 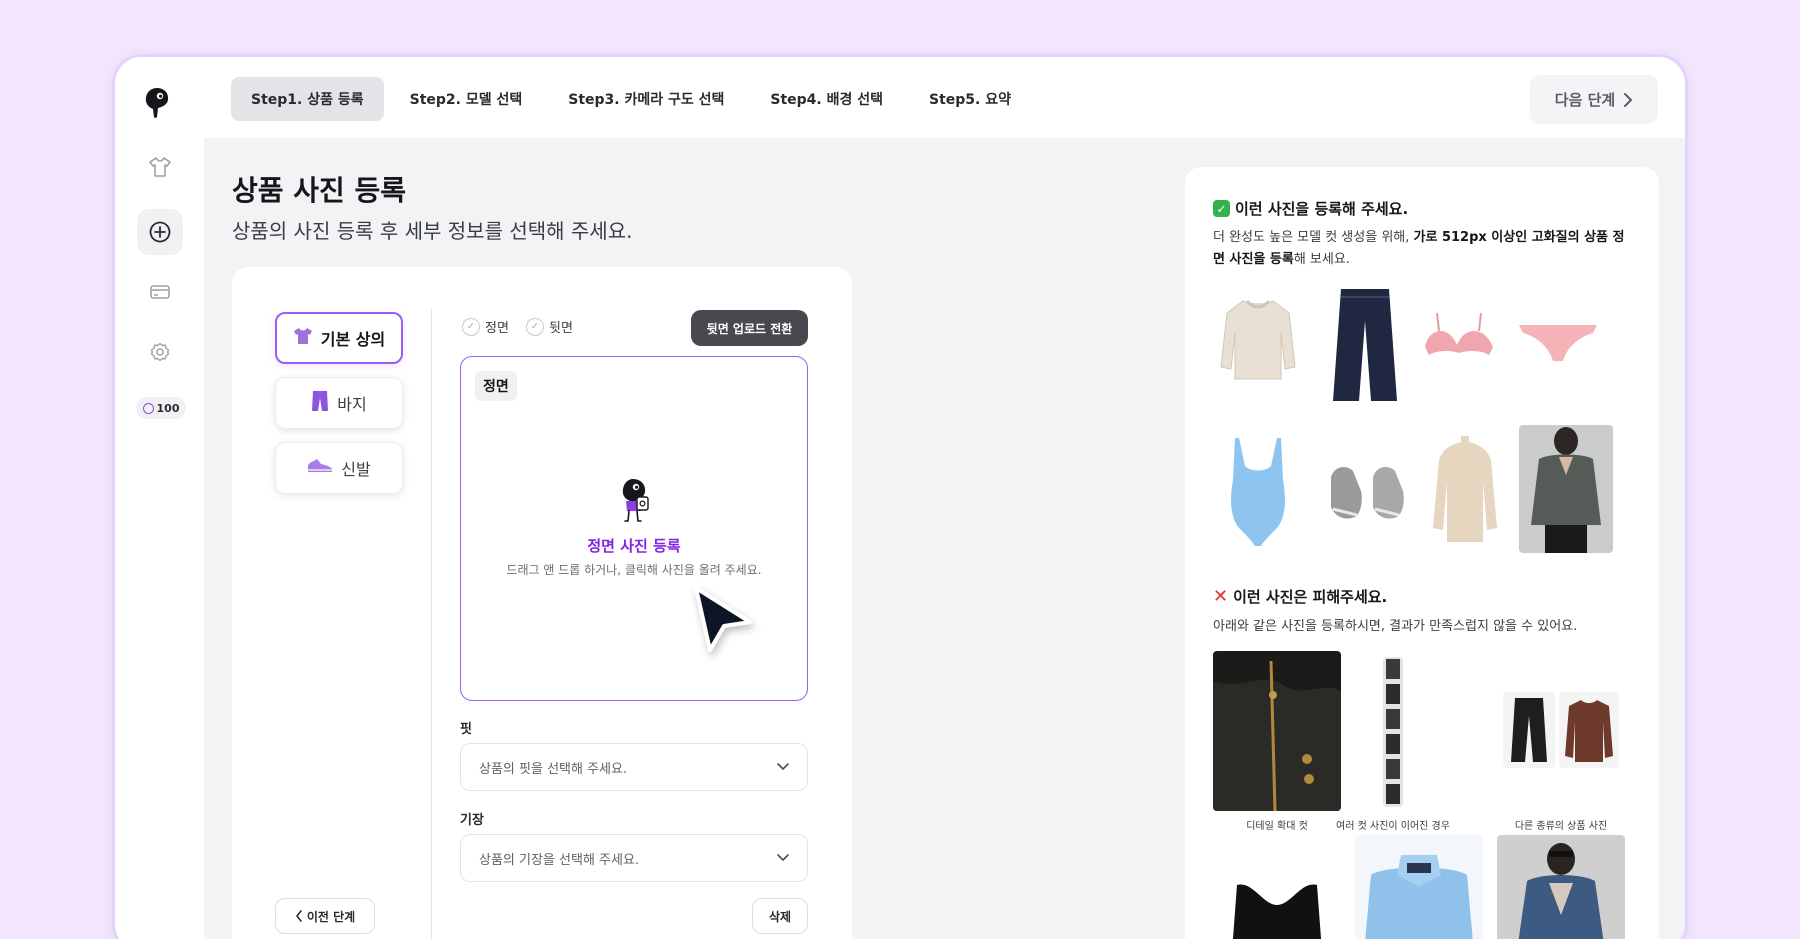 I want to click on shirt-icon, so click(x=303, y=338).